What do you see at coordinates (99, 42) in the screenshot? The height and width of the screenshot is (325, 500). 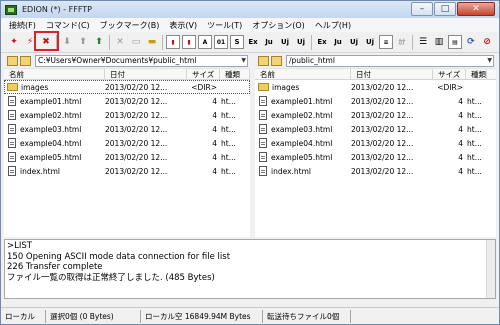 I see `mirror-upload-icon: ⬆` at bounding box center [99, 42].